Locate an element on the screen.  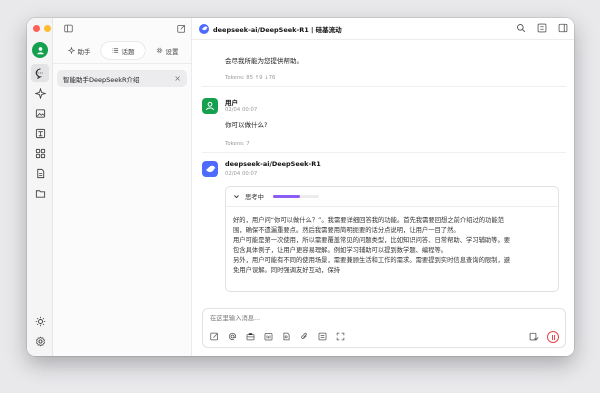
pencil-icon is located at coordinates (214, 336).